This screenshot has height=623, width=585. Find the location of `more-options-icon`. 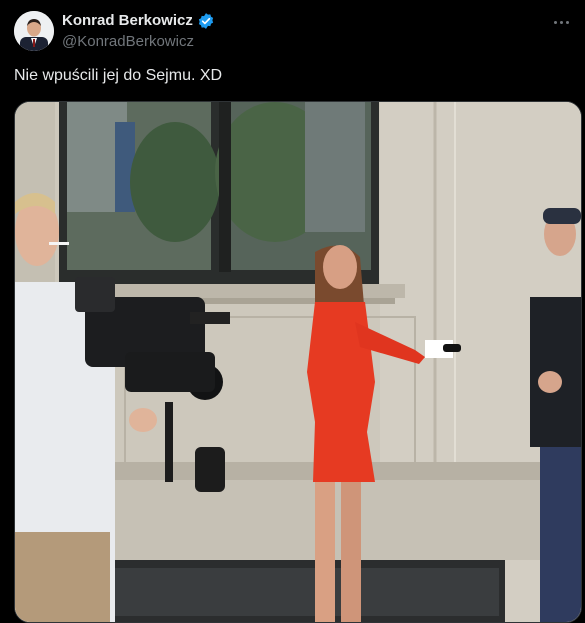

more-options-icon is located at coordinates (561, 22).